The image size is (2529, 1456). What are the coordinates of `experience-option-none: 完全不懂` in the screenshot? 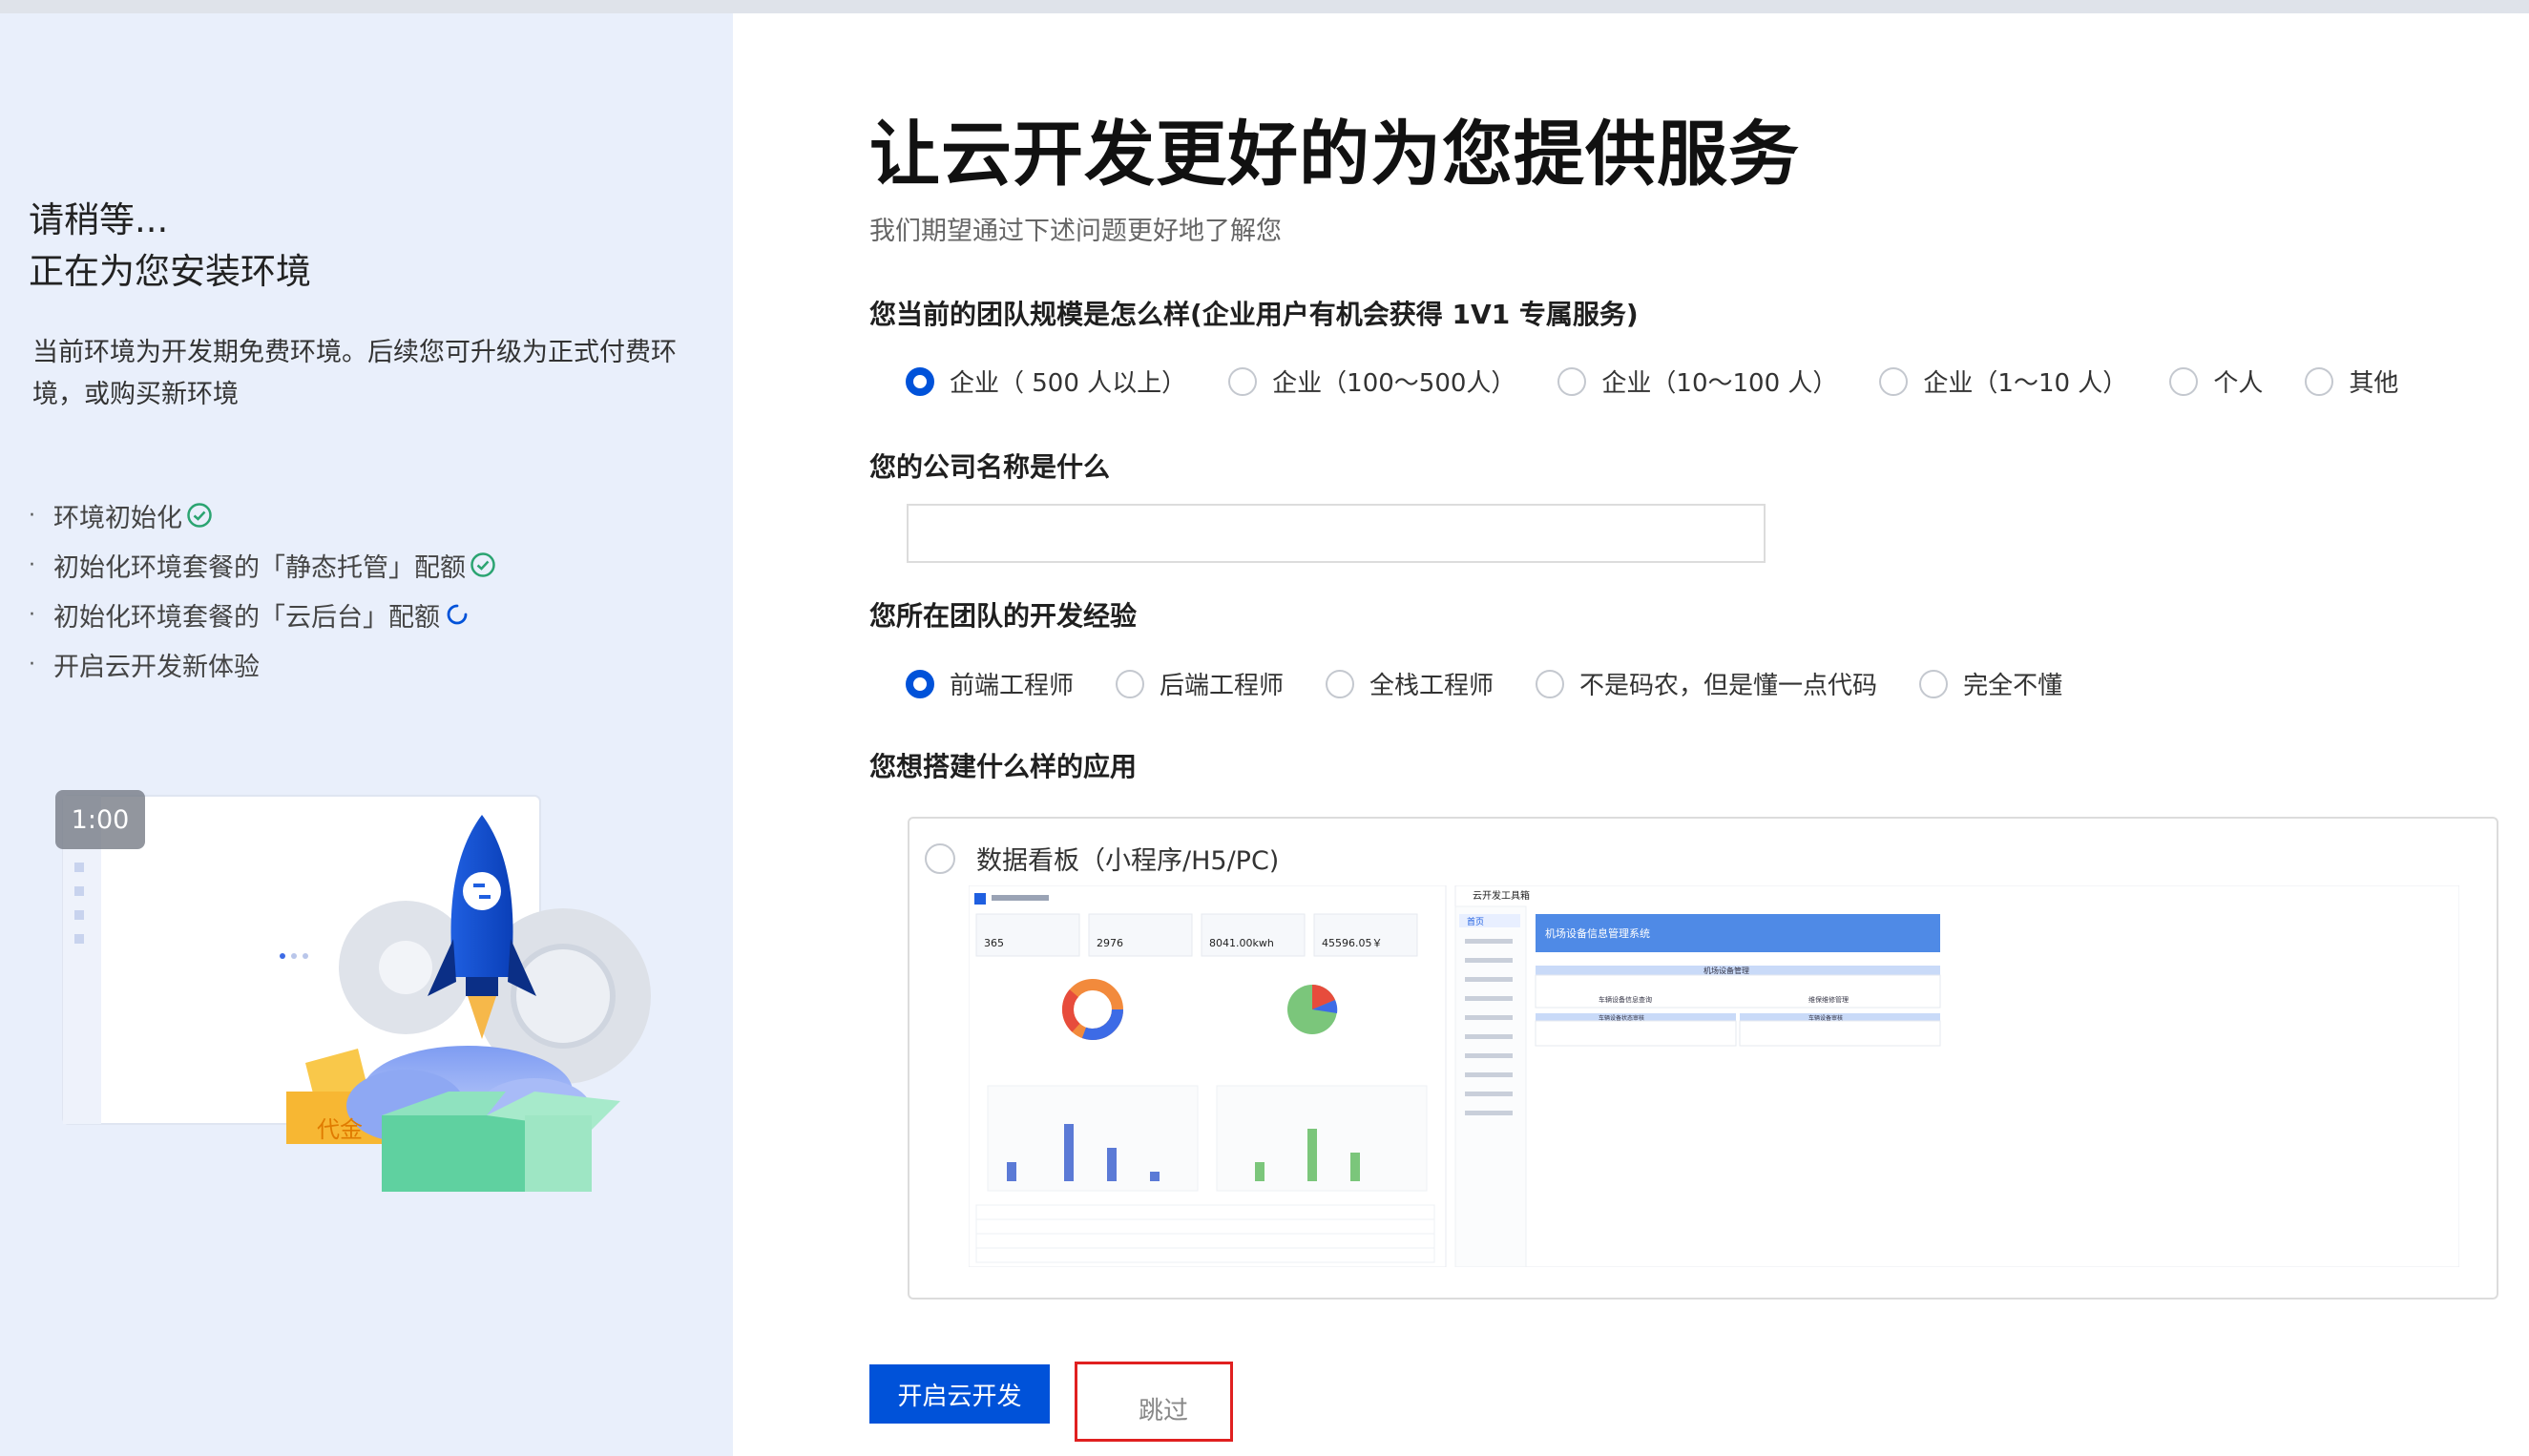 It's located at (1990, 683).